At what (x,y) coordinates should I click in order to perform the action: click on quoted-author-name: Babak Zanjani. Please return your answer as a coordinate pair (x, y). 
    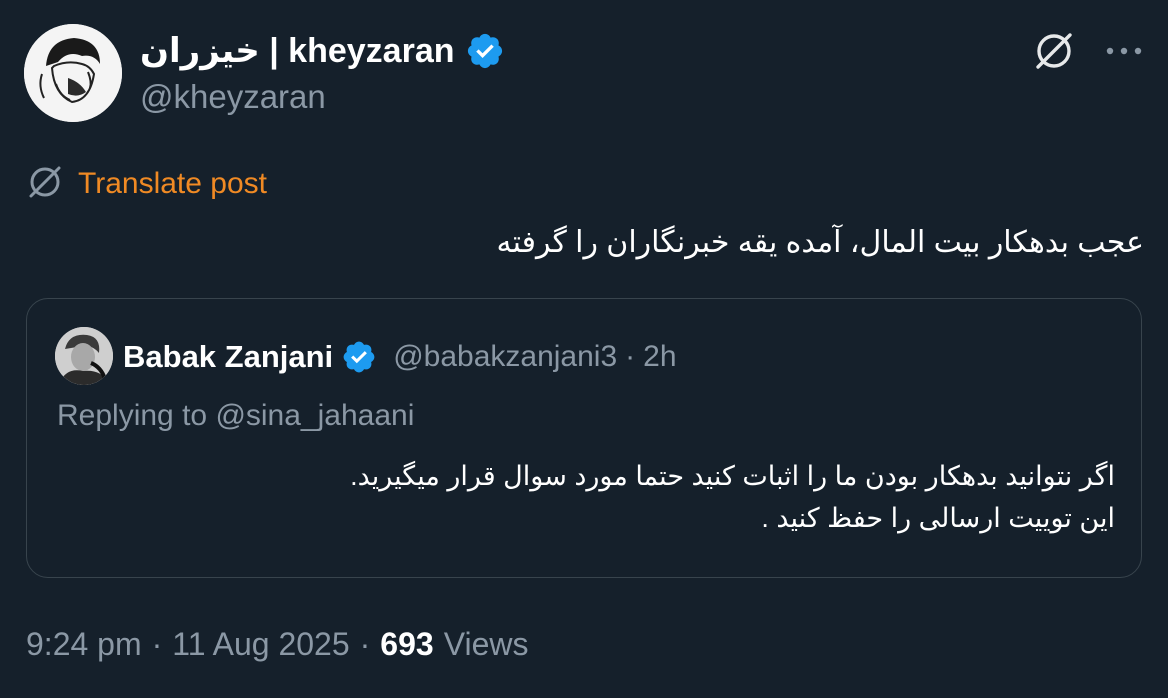
    Looking at the image, I should click on (228, 357).